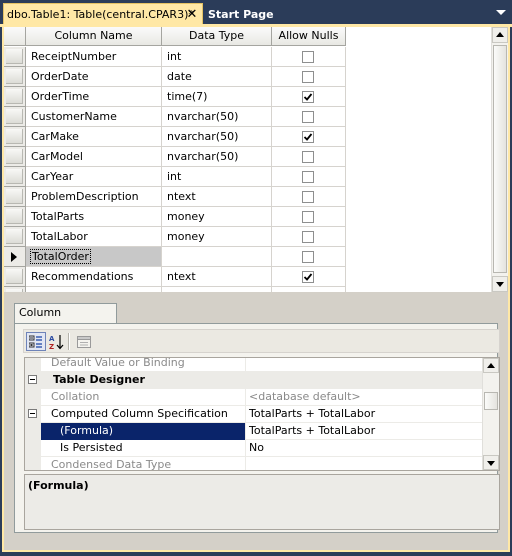  Describe the element at coordinates (94, 197) in the screenshot. I see `column-name-cell: ProblemDescription` at that location.